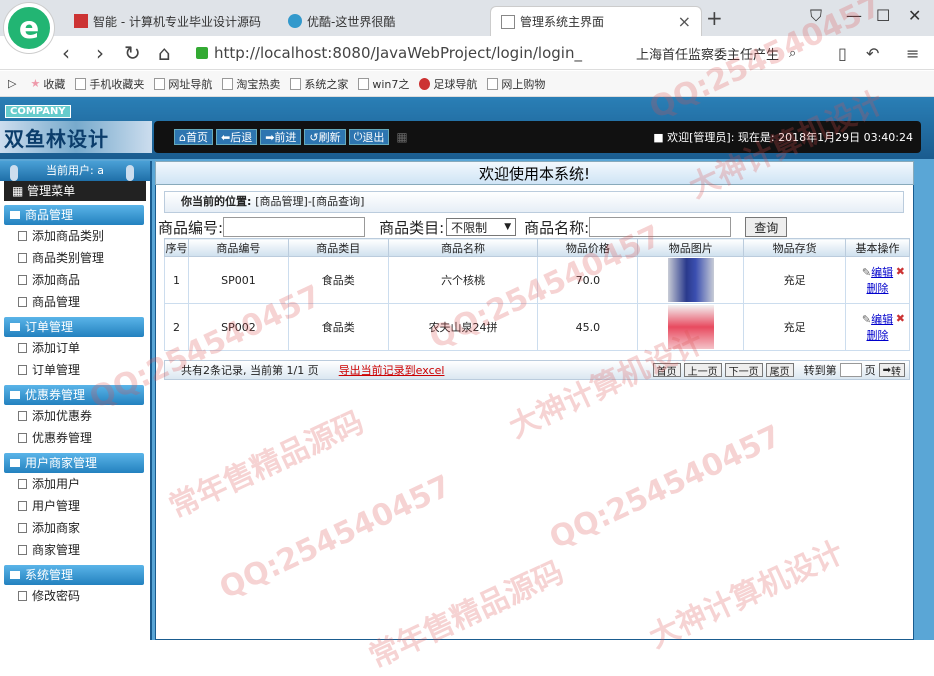 The width and height of the screenshot is (934, 676). I want to click on bookmark-item: 网址导航, so click(183, 84).